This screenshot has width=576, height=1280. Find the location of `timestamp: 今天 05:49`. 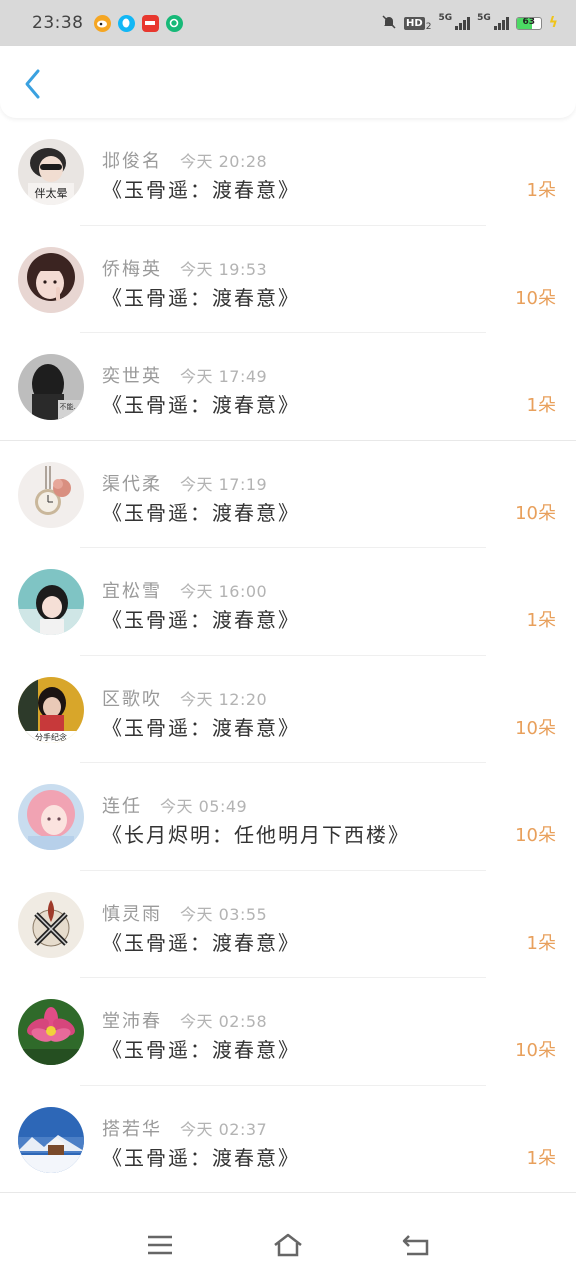

timestamp: 今天 05:49 is located at coordinates (204, 806).